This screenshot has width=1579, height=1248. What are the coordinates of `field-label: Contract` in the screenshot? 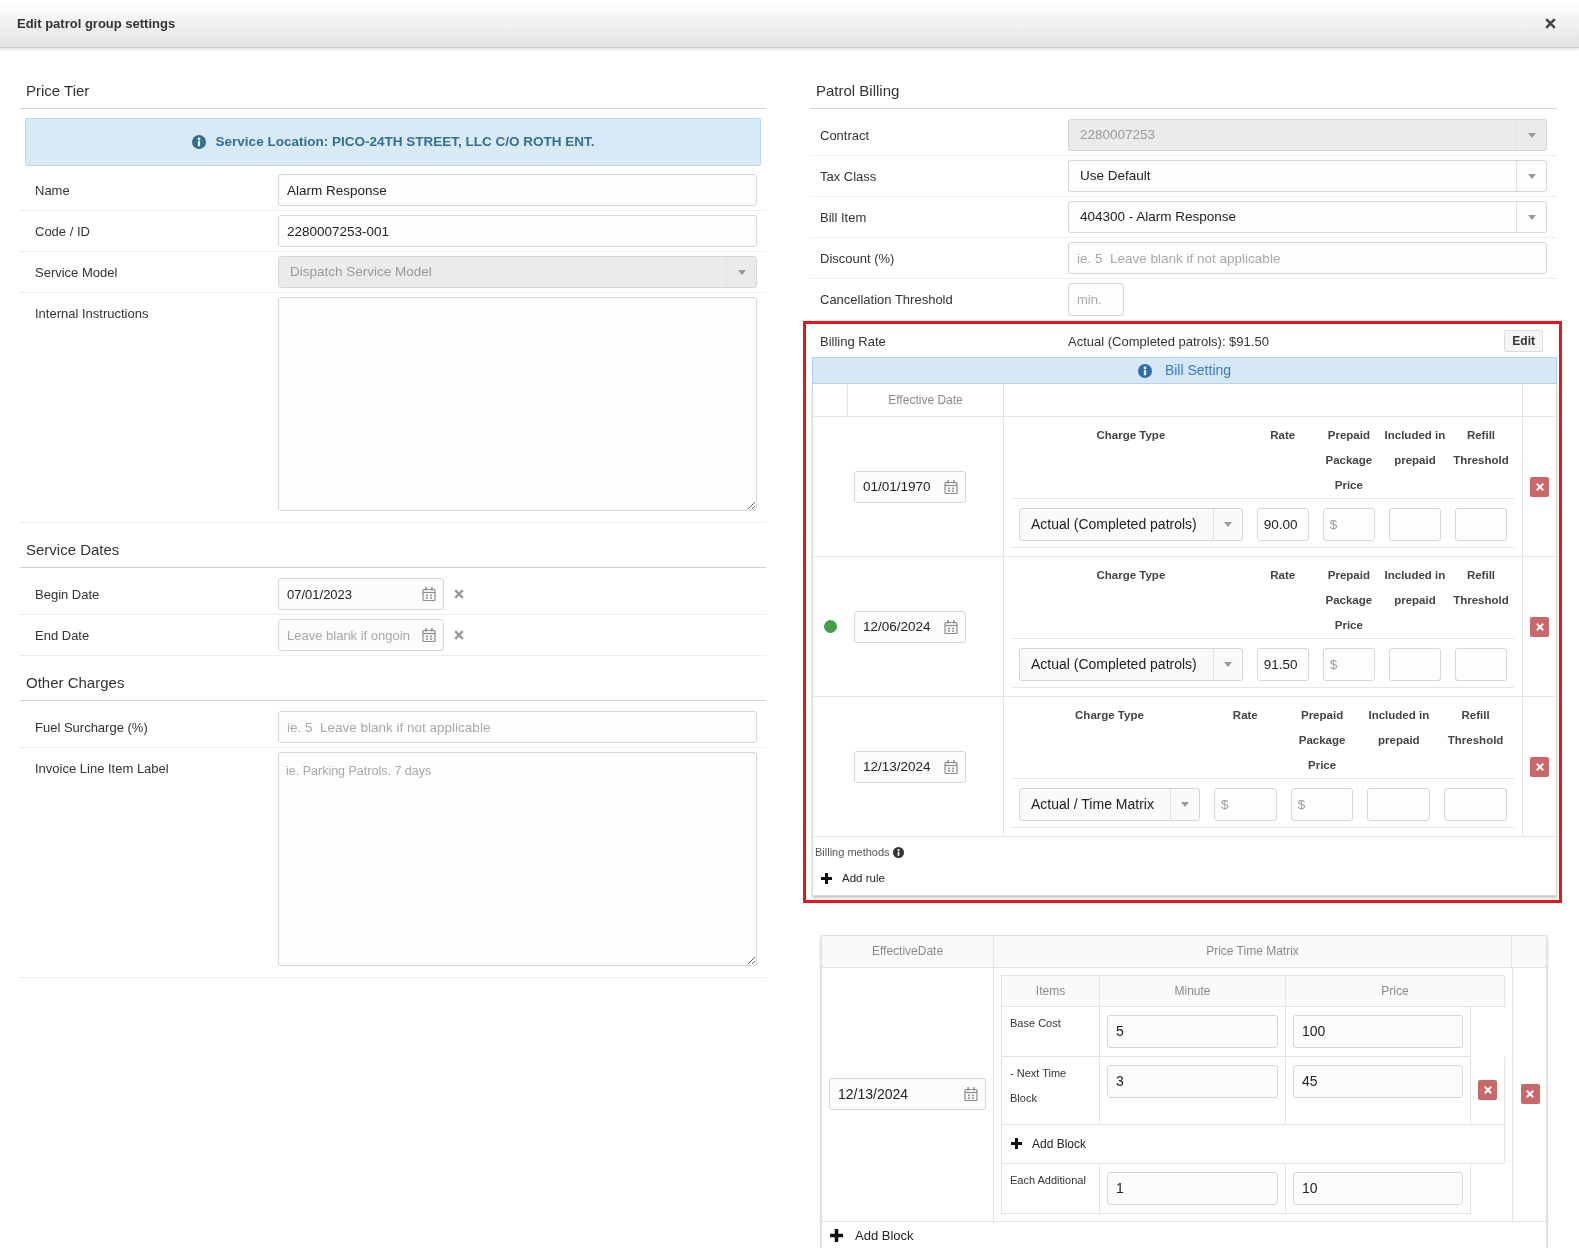 It's located at (845, 135).